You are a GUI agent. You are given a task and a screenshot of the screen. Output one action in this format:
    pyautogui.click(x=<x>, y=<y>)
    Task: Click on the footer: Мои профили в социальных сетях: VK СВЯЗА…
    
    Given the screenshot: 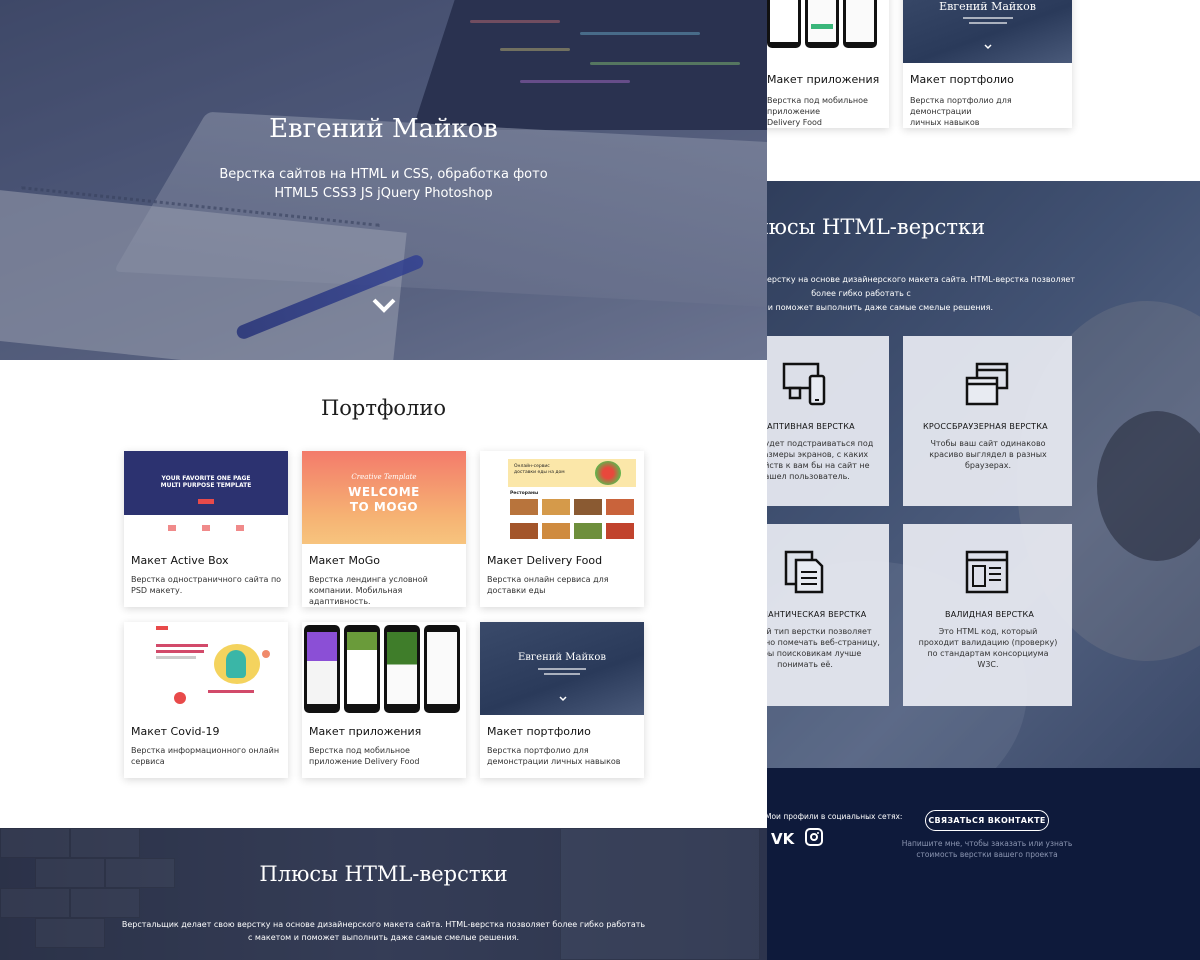 What is the action you would take?
    pyautogui.click(x=983, y=864)
    